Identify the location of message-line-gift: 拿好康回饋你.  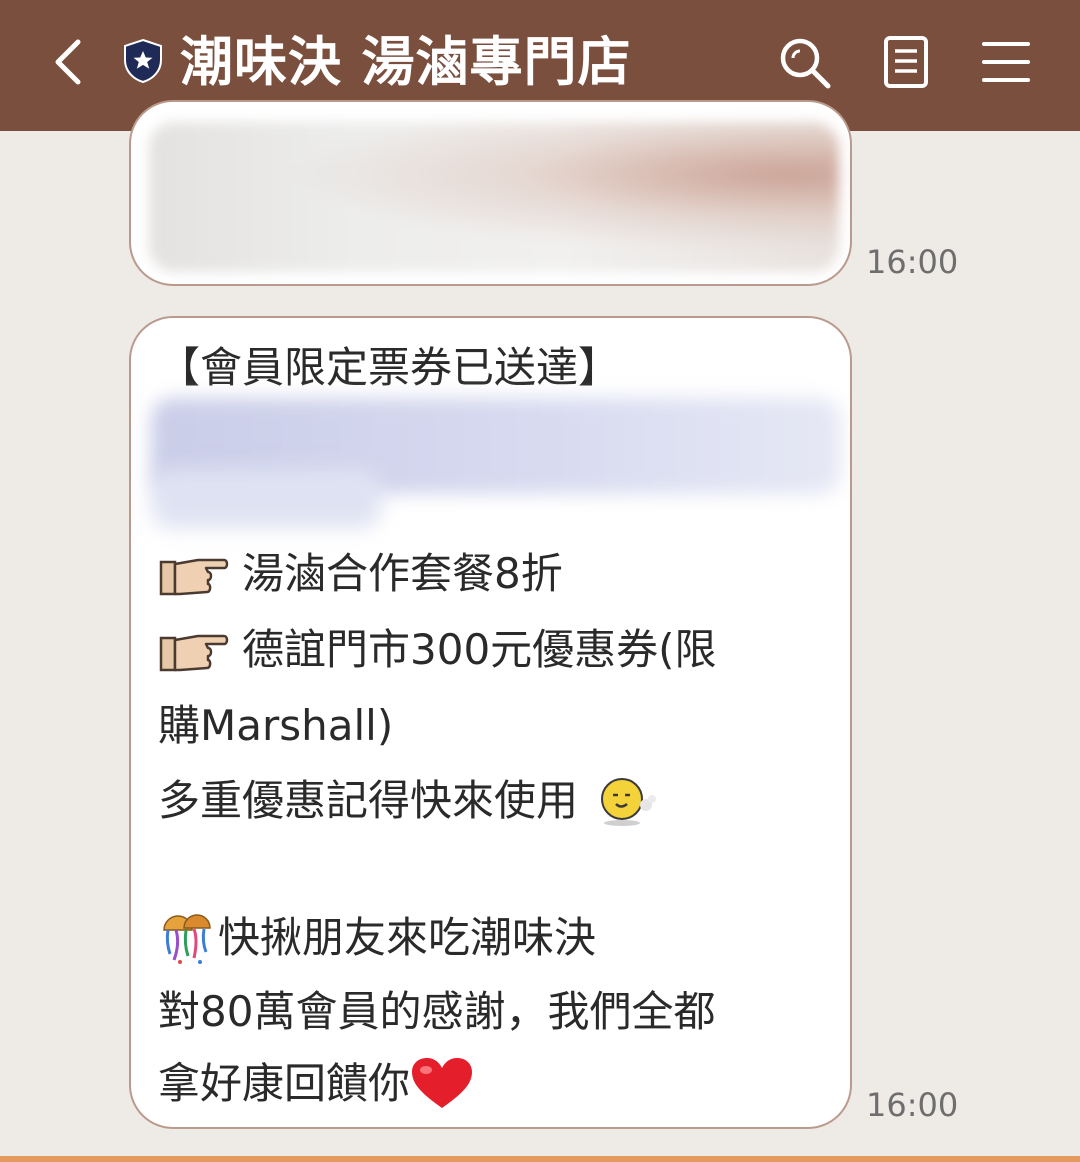
(316, 1084).